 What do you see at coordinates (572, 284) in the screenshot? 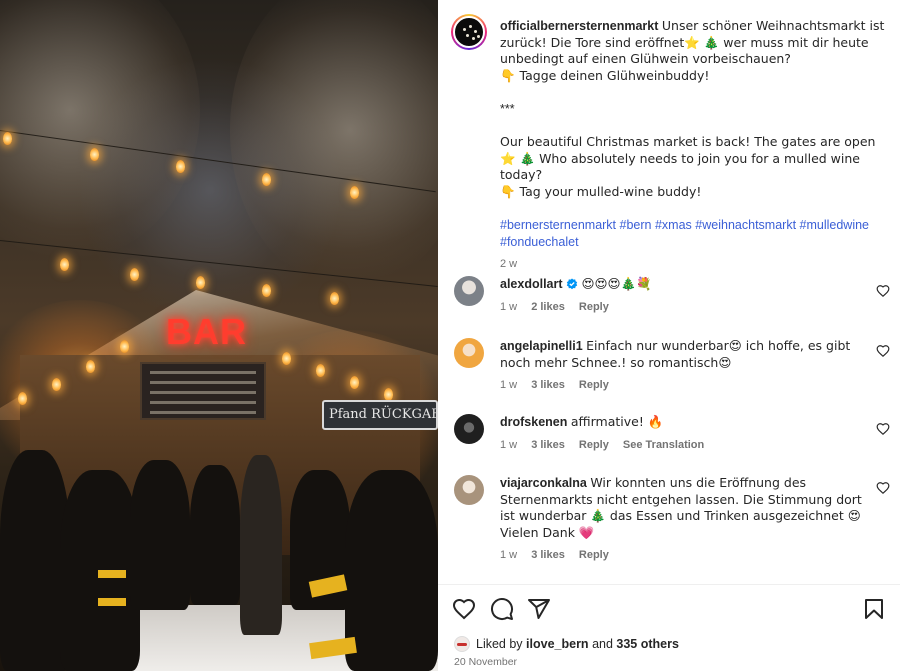
I see `verified-badge-icon` at bounding box center [572, 284].